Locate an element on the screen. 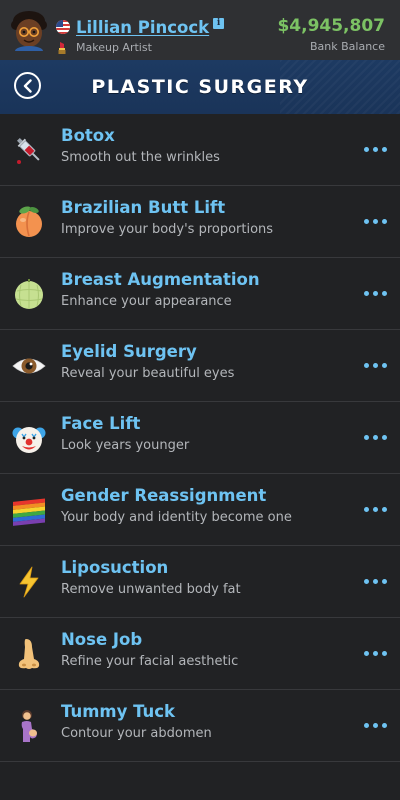 The height and width of the screenshot is (800, 400). list-item-liposuction: Liposuction Remove unwanted body fat is located at coordinates (200, 582).